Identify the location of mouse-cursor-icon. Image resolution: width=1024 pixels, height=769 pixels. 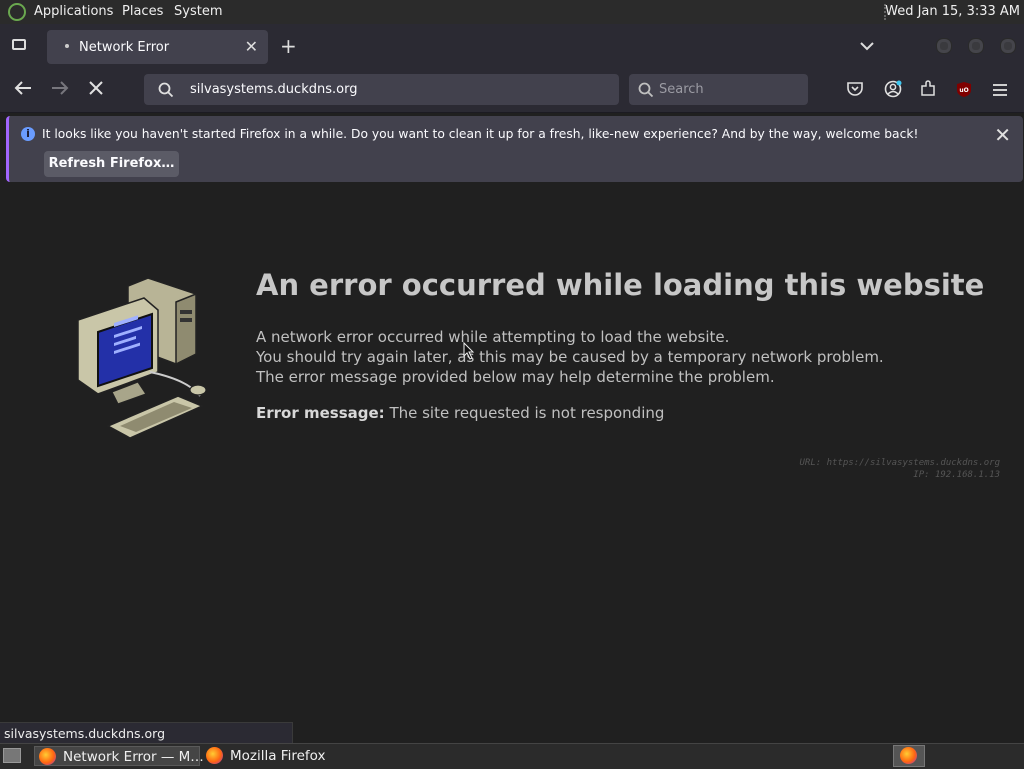
(469, 351).